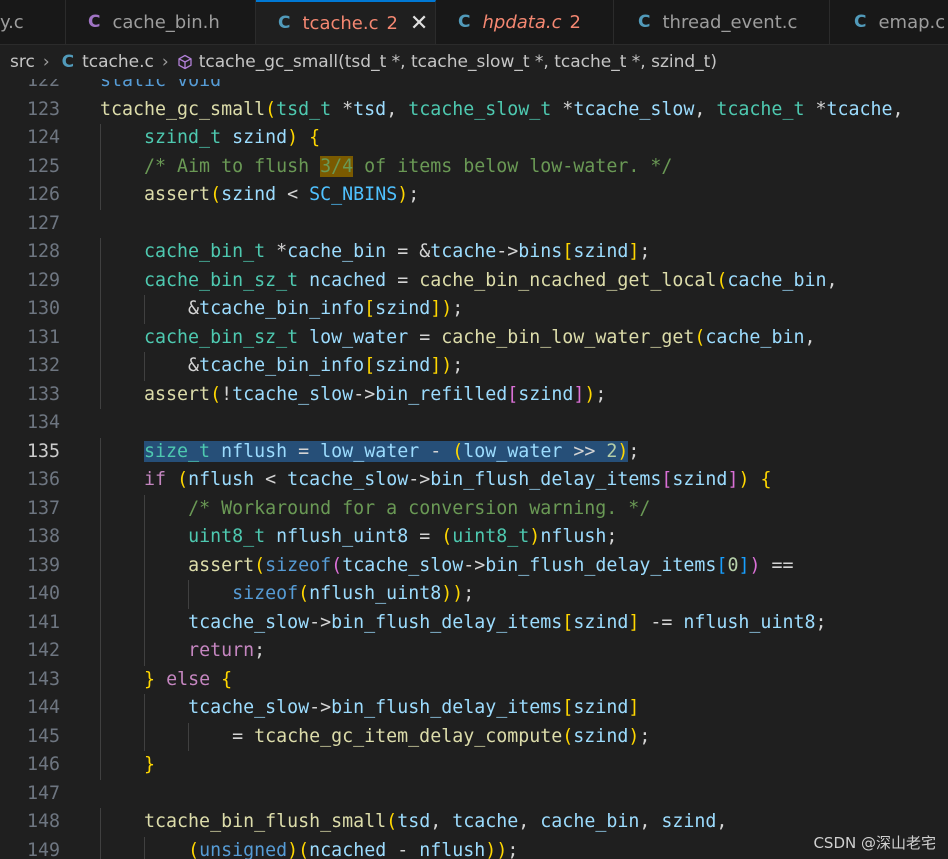 This screenshot has width=948, height=859. What do you see at coordinates (474, 87) in the screenshot?
I see `code-line: 122 static void` at bounding box center [474, 87].